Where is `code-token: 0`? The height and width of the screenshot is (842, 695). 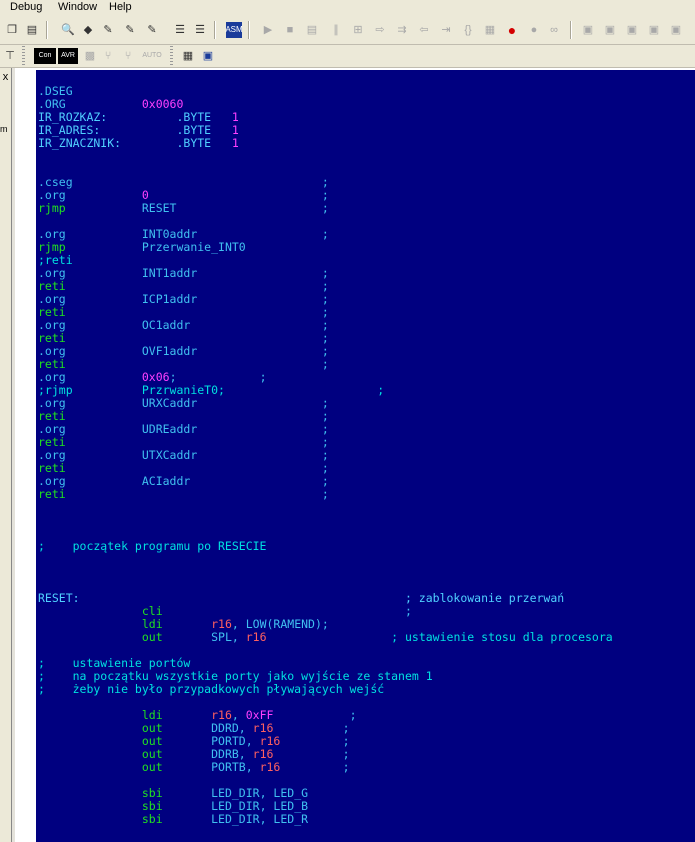 code-token: 0 is located at coordinates (145, 195).